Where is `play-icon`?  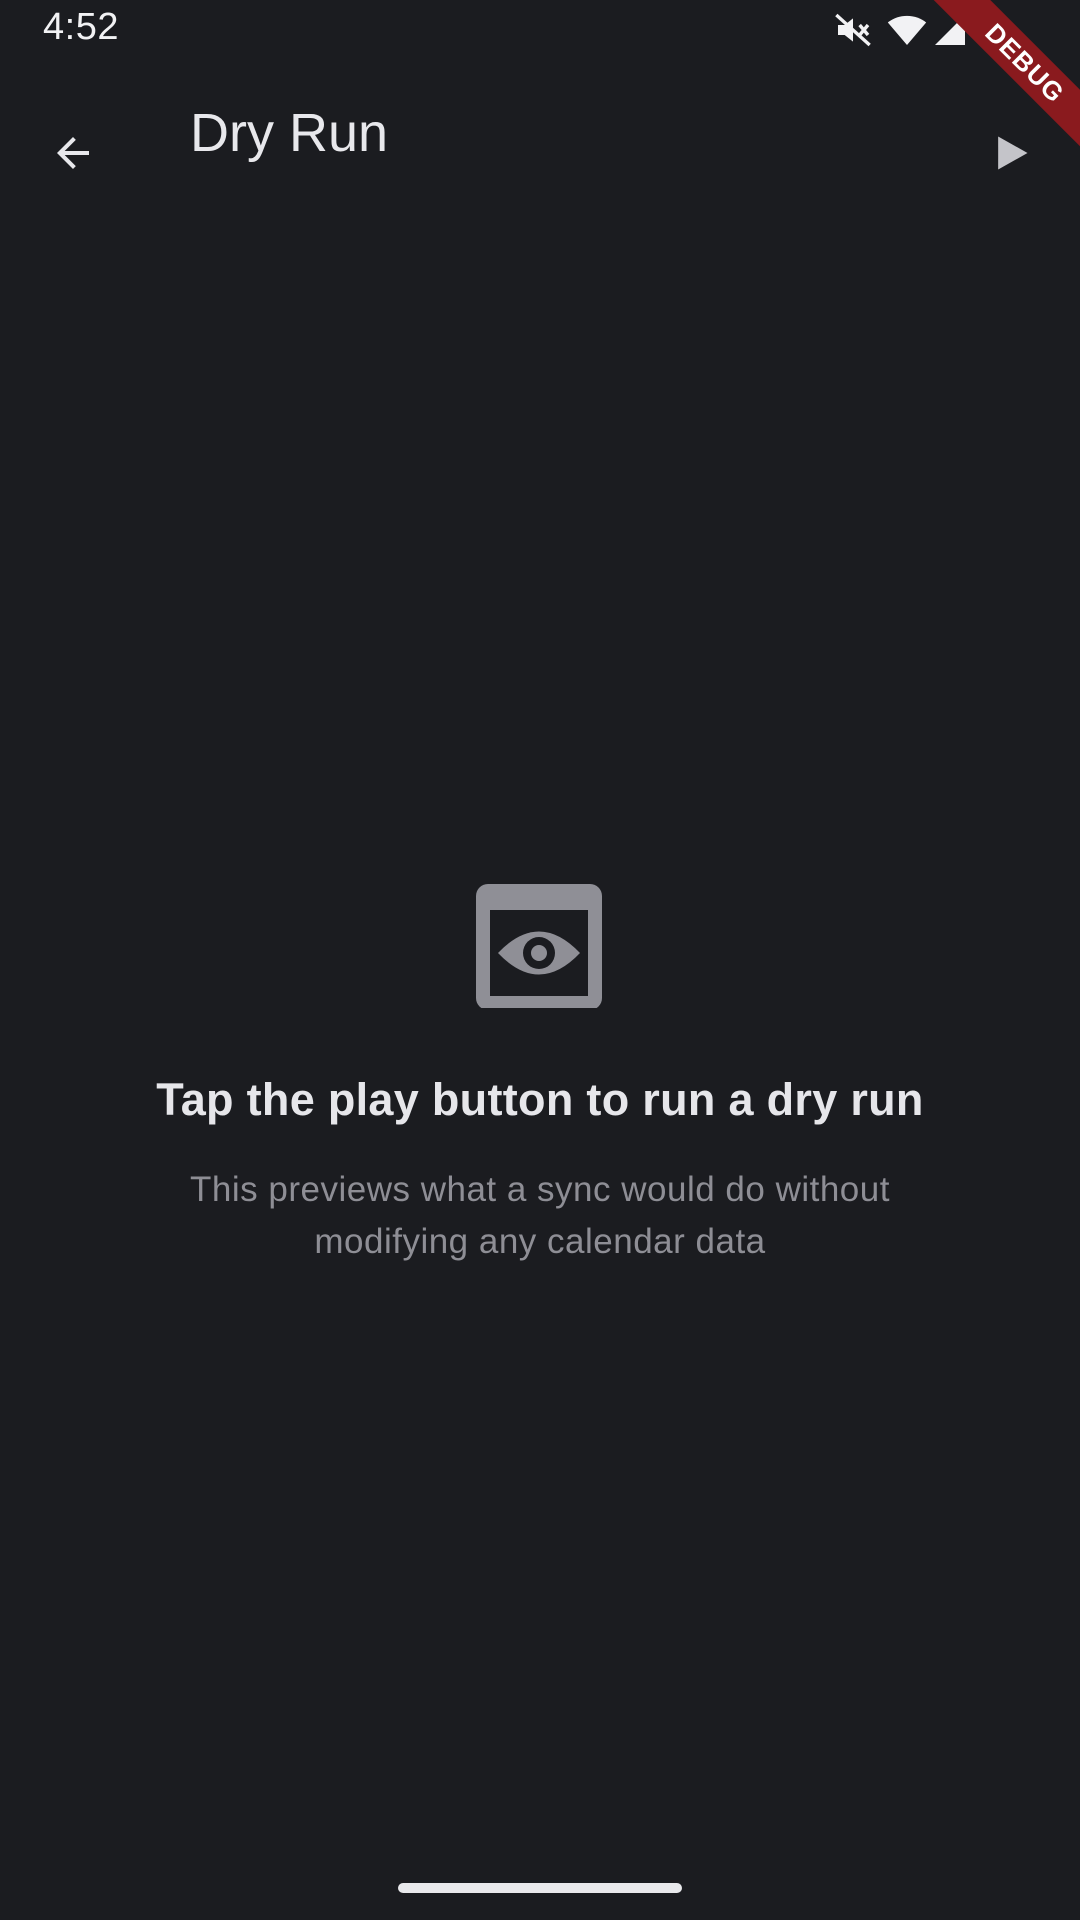
play-icon is located at coordinates (1011, 155).